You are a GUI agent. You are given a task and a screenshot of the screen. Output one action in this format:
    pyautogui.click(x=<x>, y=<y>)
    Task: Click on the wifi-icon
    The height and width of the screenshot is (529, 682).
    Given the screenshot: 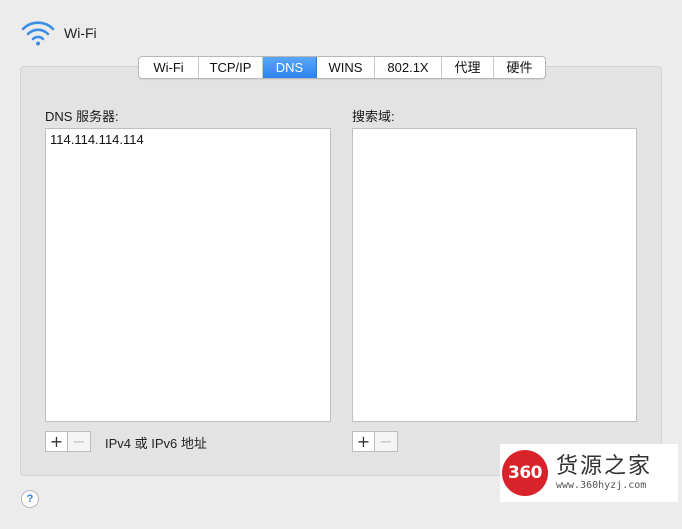 What is the action you would take?
    pyautogui.click(x=38, y=33)
    